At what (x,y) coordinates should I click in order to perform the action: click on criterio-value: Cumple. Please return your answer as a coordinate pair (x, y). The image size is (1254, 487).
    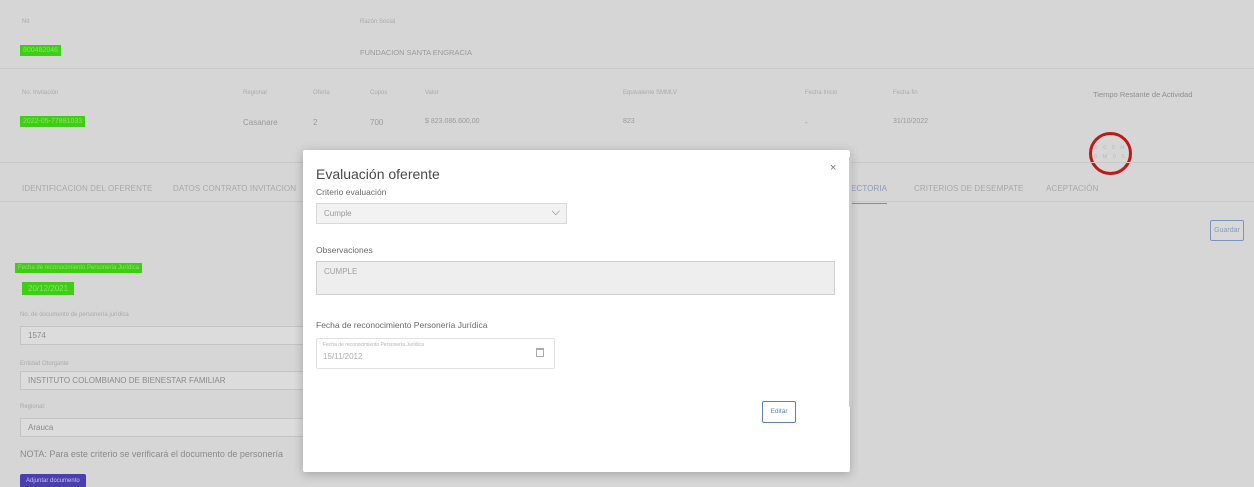
    Looking at the image, I should click on (338, 213).